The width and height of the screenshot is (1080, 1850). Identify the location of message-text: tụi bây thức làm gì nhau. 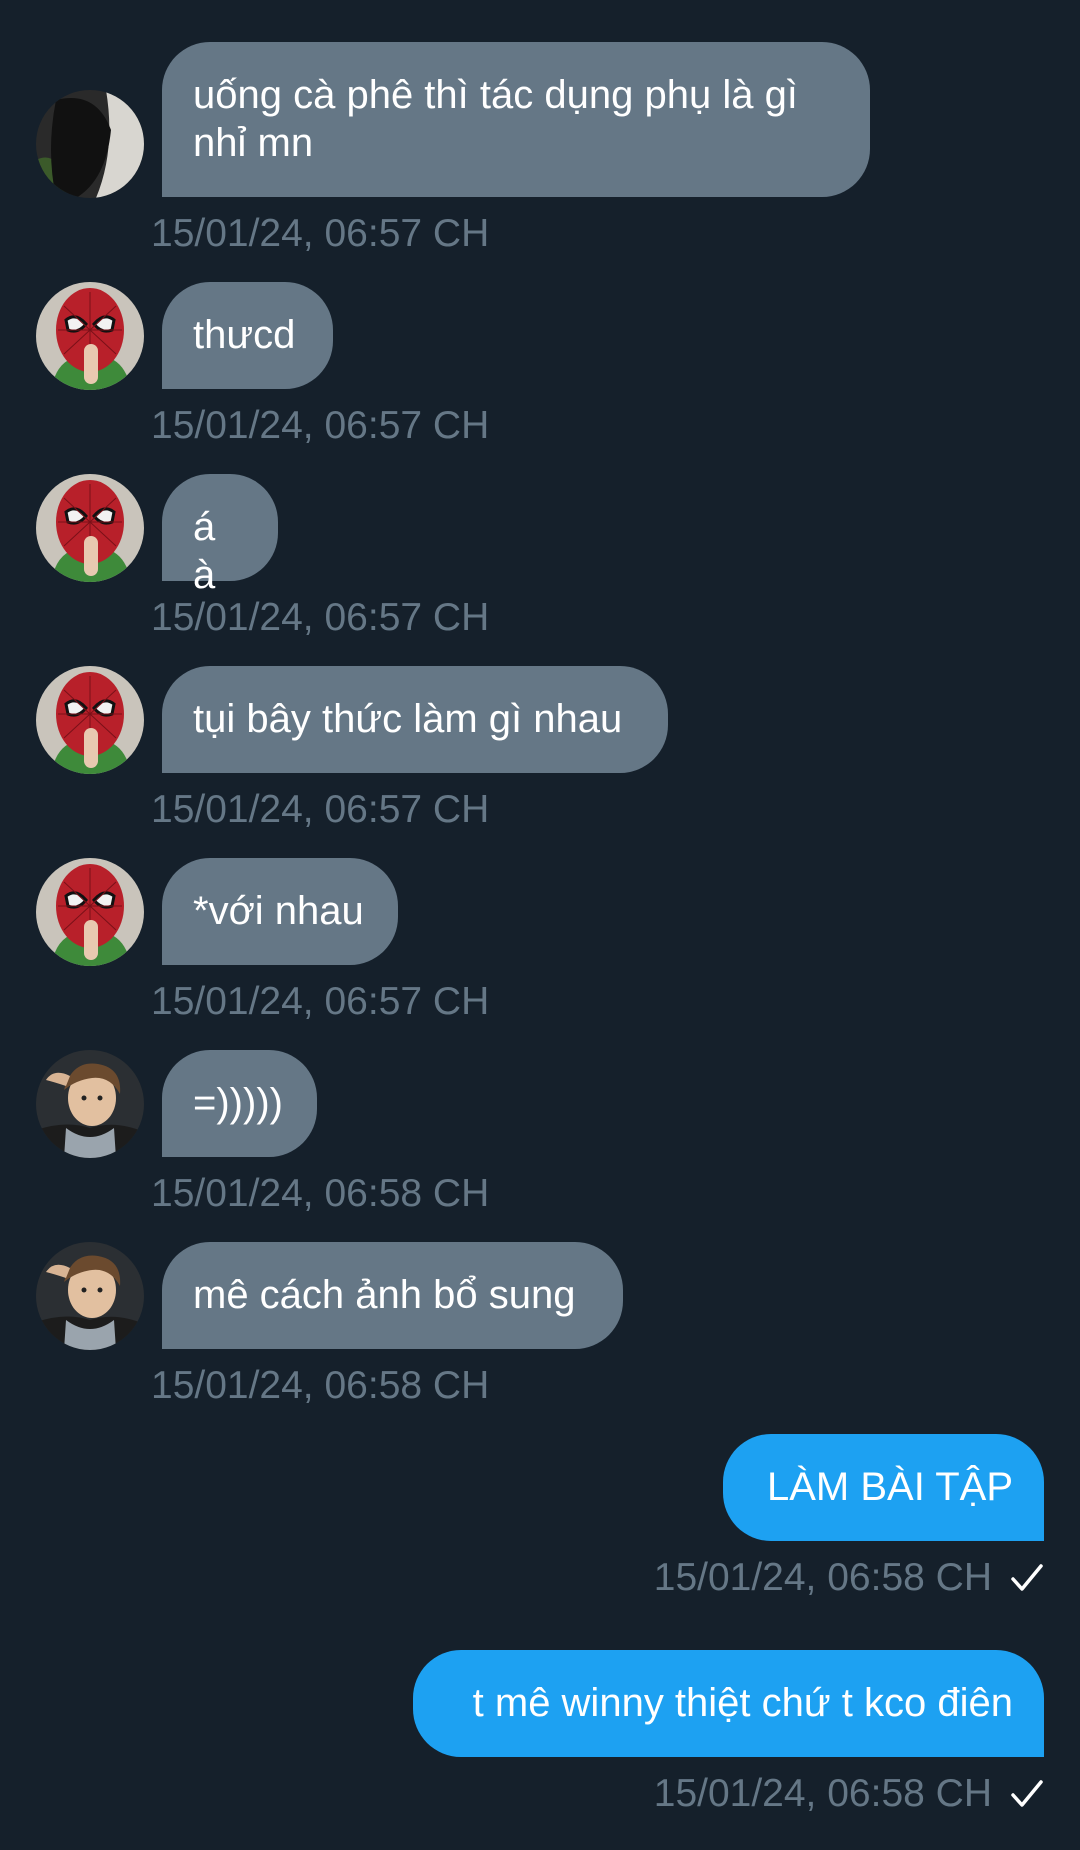
(408, 719).